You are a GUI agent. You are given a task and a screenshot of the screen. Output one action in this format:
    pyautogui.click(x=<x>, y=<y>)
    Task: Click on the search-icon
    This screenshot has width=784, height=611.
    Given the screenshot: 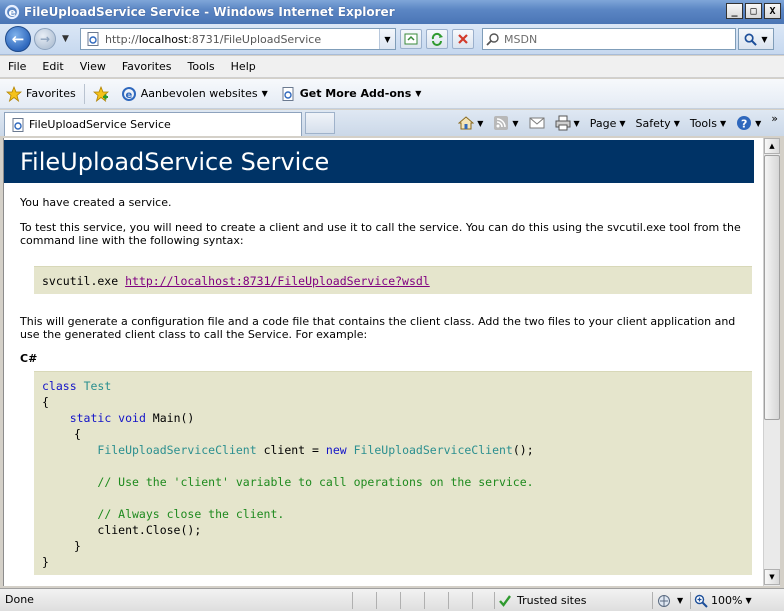 What is the action you would take?
    pyautogui.click(x=751, y=39)
    